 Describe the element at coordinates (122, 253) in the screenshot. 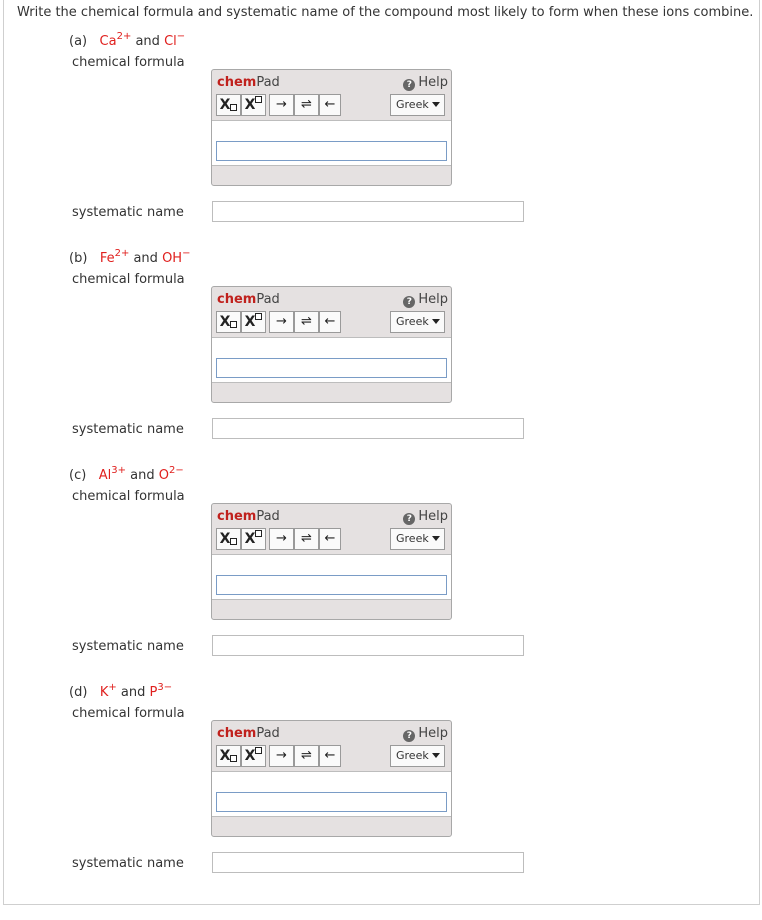

I see `cation-charge: 2+` at that location.